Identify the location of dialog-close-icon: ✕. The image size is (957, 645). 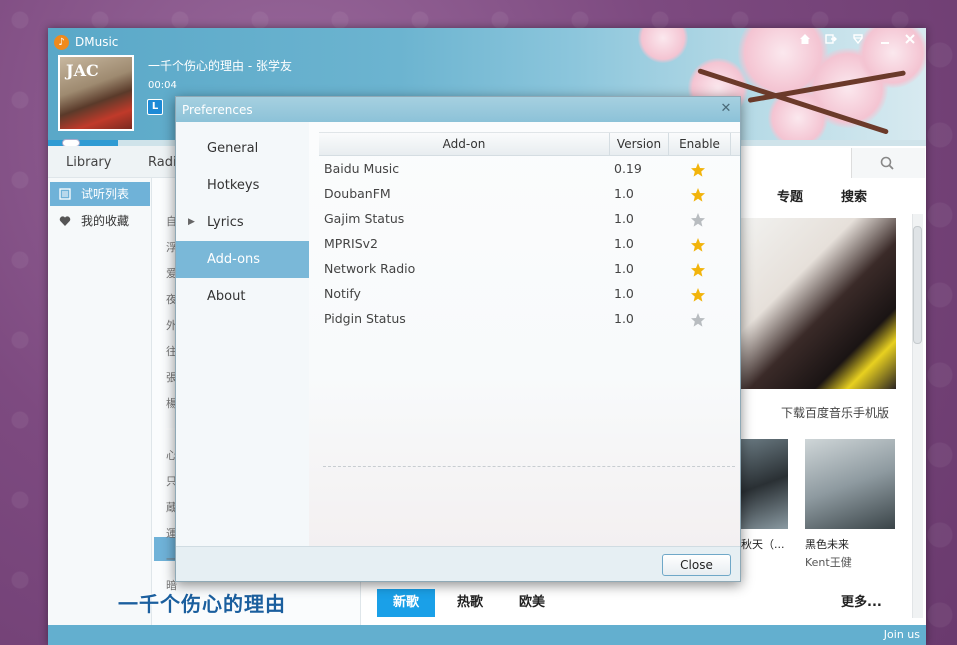
(726, 109).